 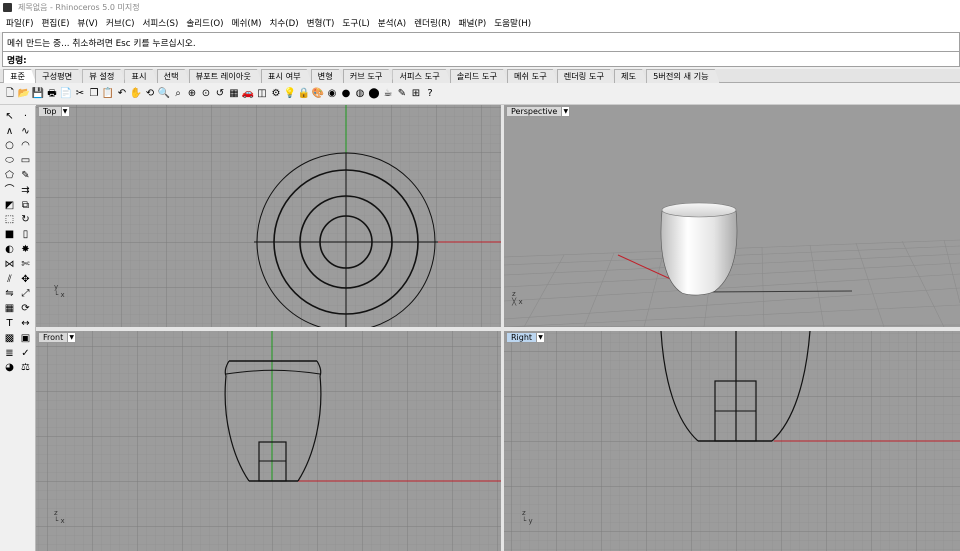 I want to click on undo-icon: ↶, so click(x=122, y=94).